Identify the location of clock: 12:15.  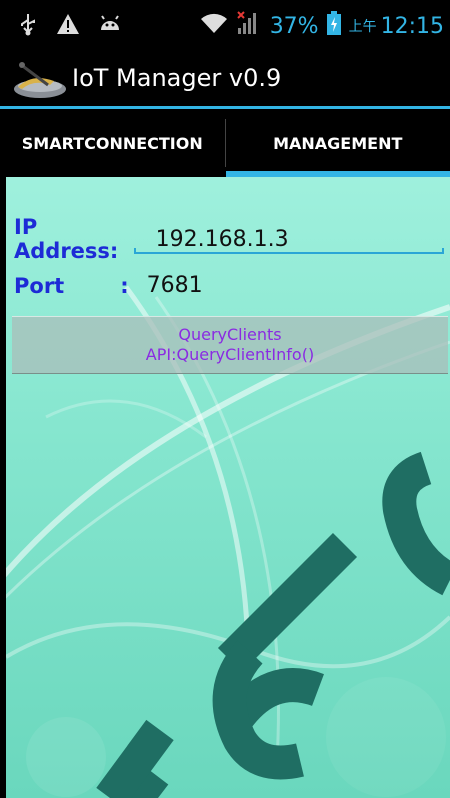
(412, 26).